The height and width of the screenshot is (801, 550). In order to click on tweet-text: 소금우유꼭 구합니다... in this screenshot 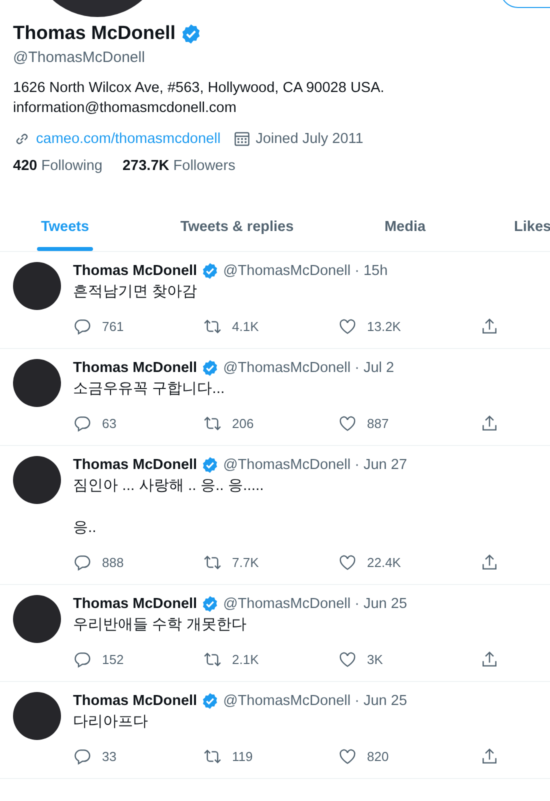, I will do `click(149, 389)`.